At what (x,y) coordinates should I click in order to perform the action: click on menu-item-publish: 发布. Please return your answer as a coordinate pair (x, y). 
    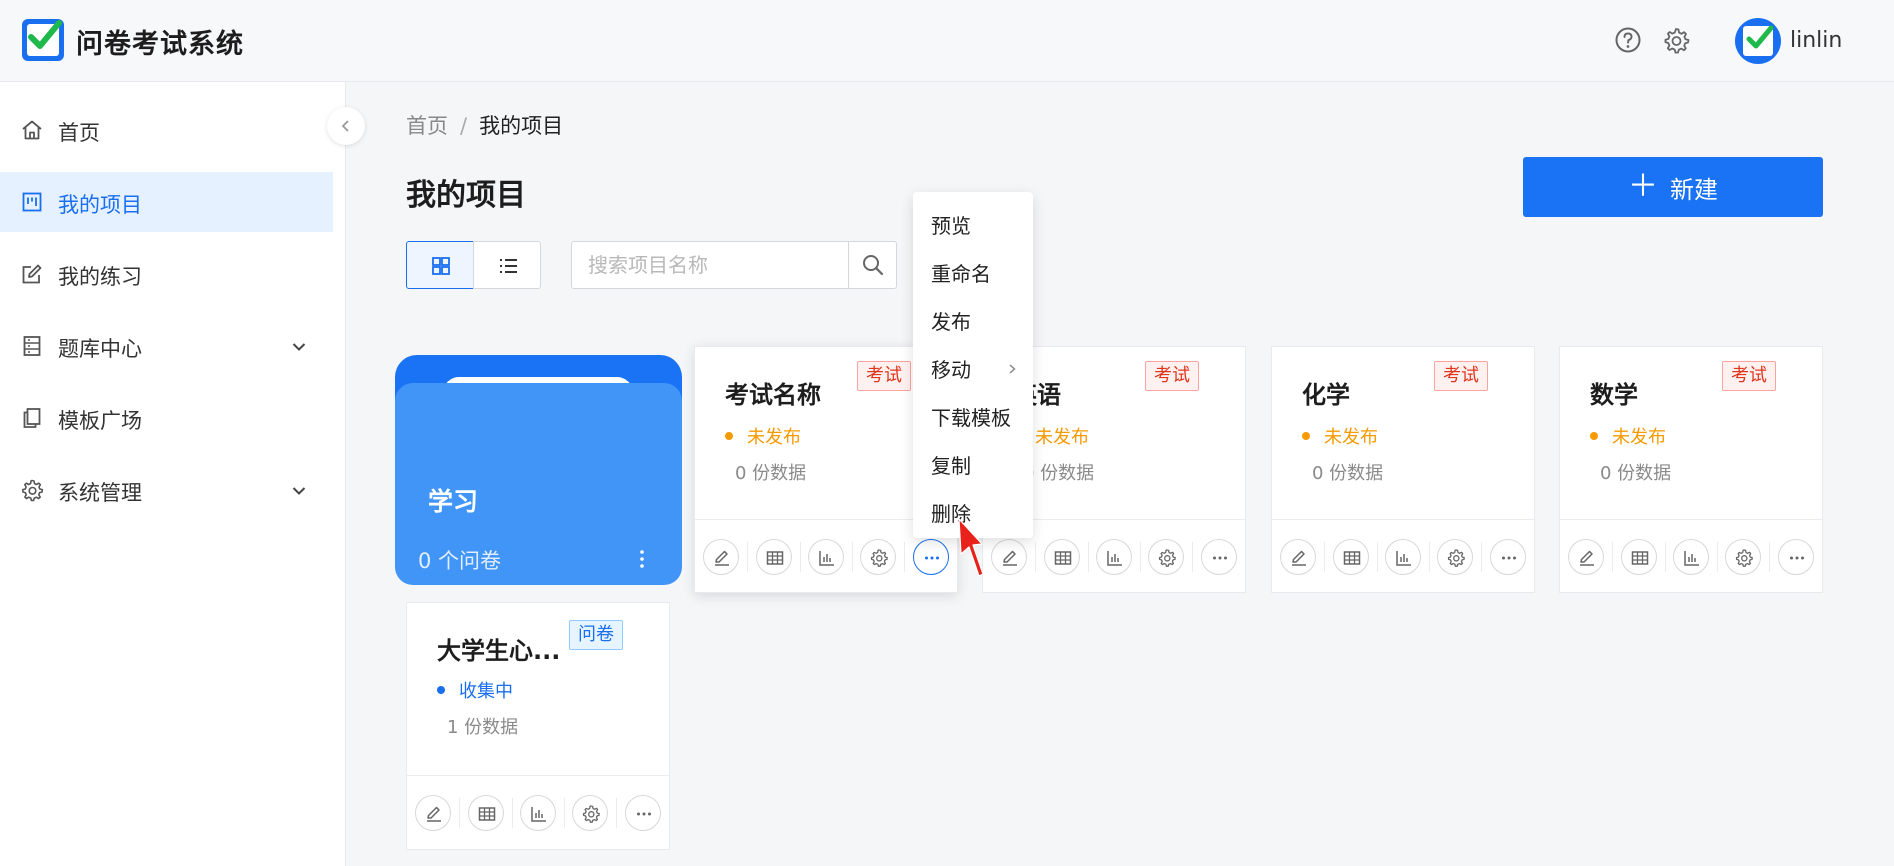
    Looking at the image, I should click on (951, 320).